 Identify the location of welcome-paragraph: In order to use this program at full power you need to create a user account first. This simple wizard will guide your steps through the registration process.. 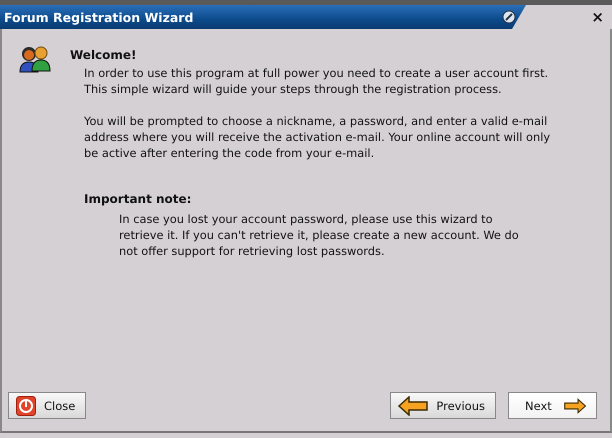
(317, 81).